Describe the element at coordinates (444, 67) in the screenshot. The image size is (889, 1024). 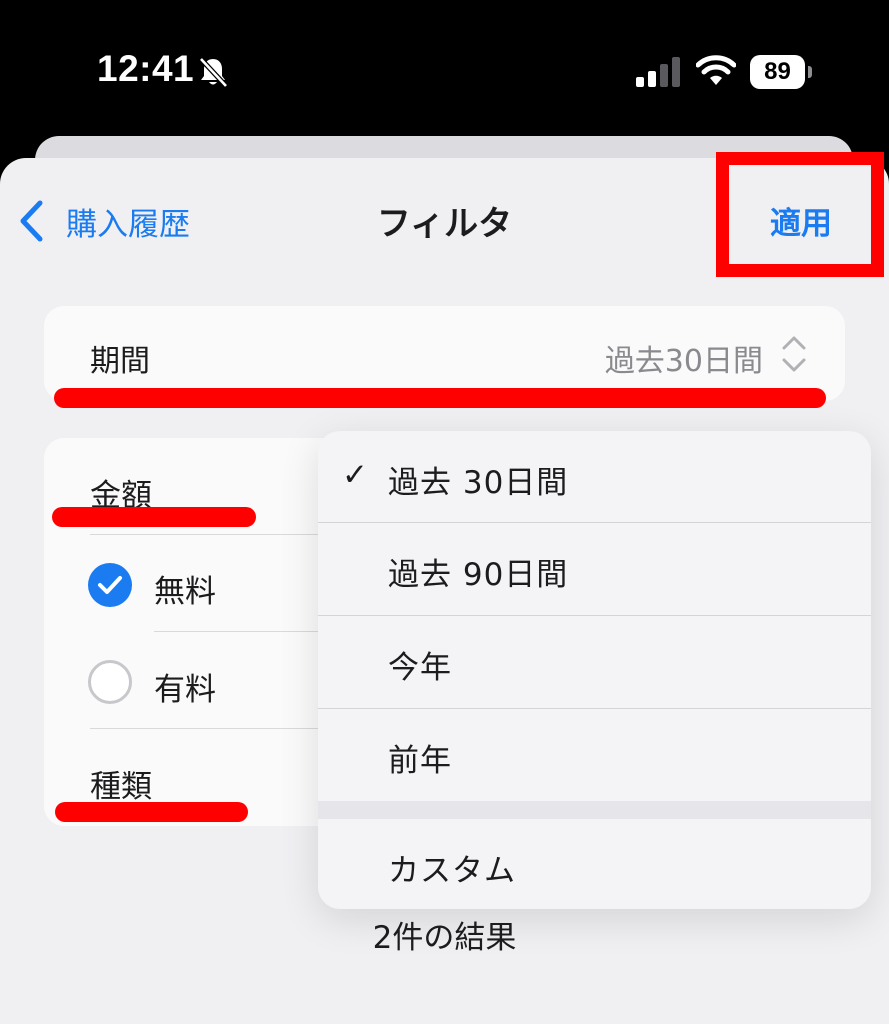
I see `status-bar: 12:41 89` at that location.